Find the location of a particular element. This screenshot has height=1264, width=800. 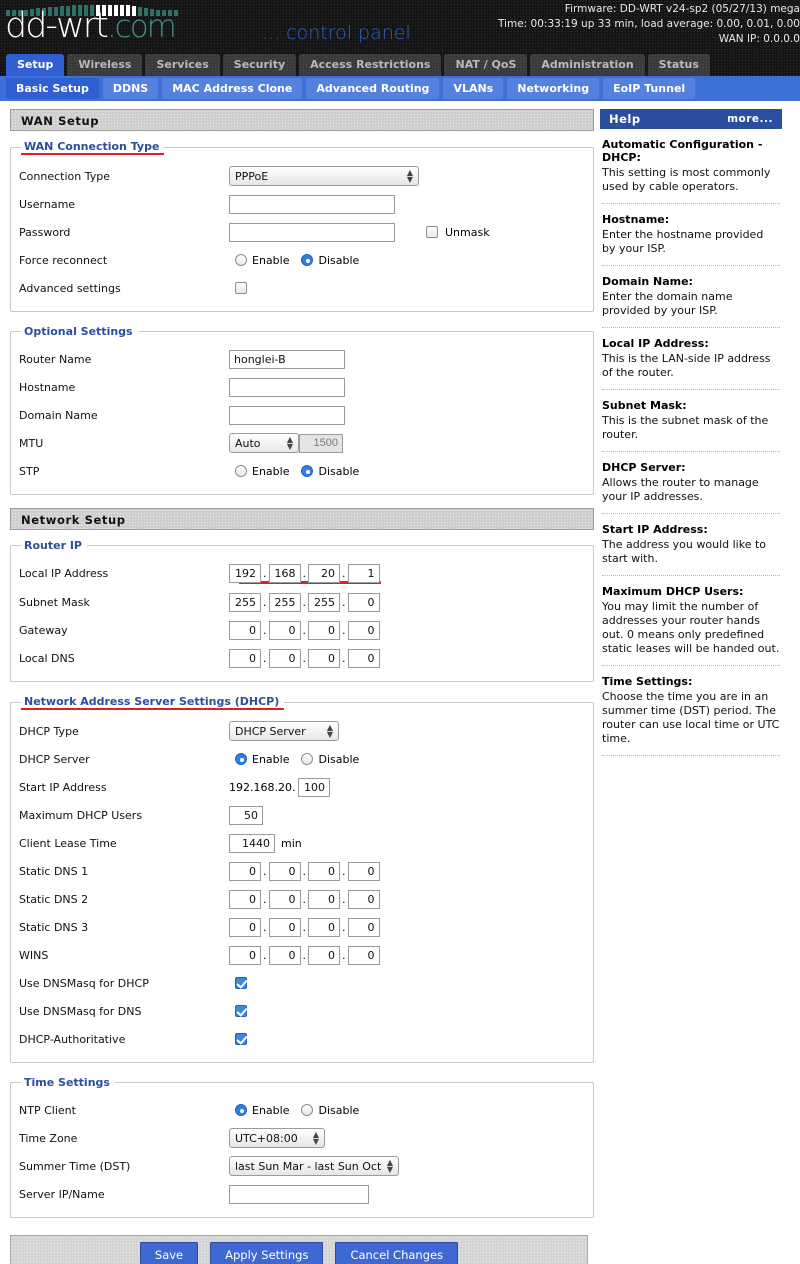

tab-item-wireless: Wireless is located at coordinates (105, 65).